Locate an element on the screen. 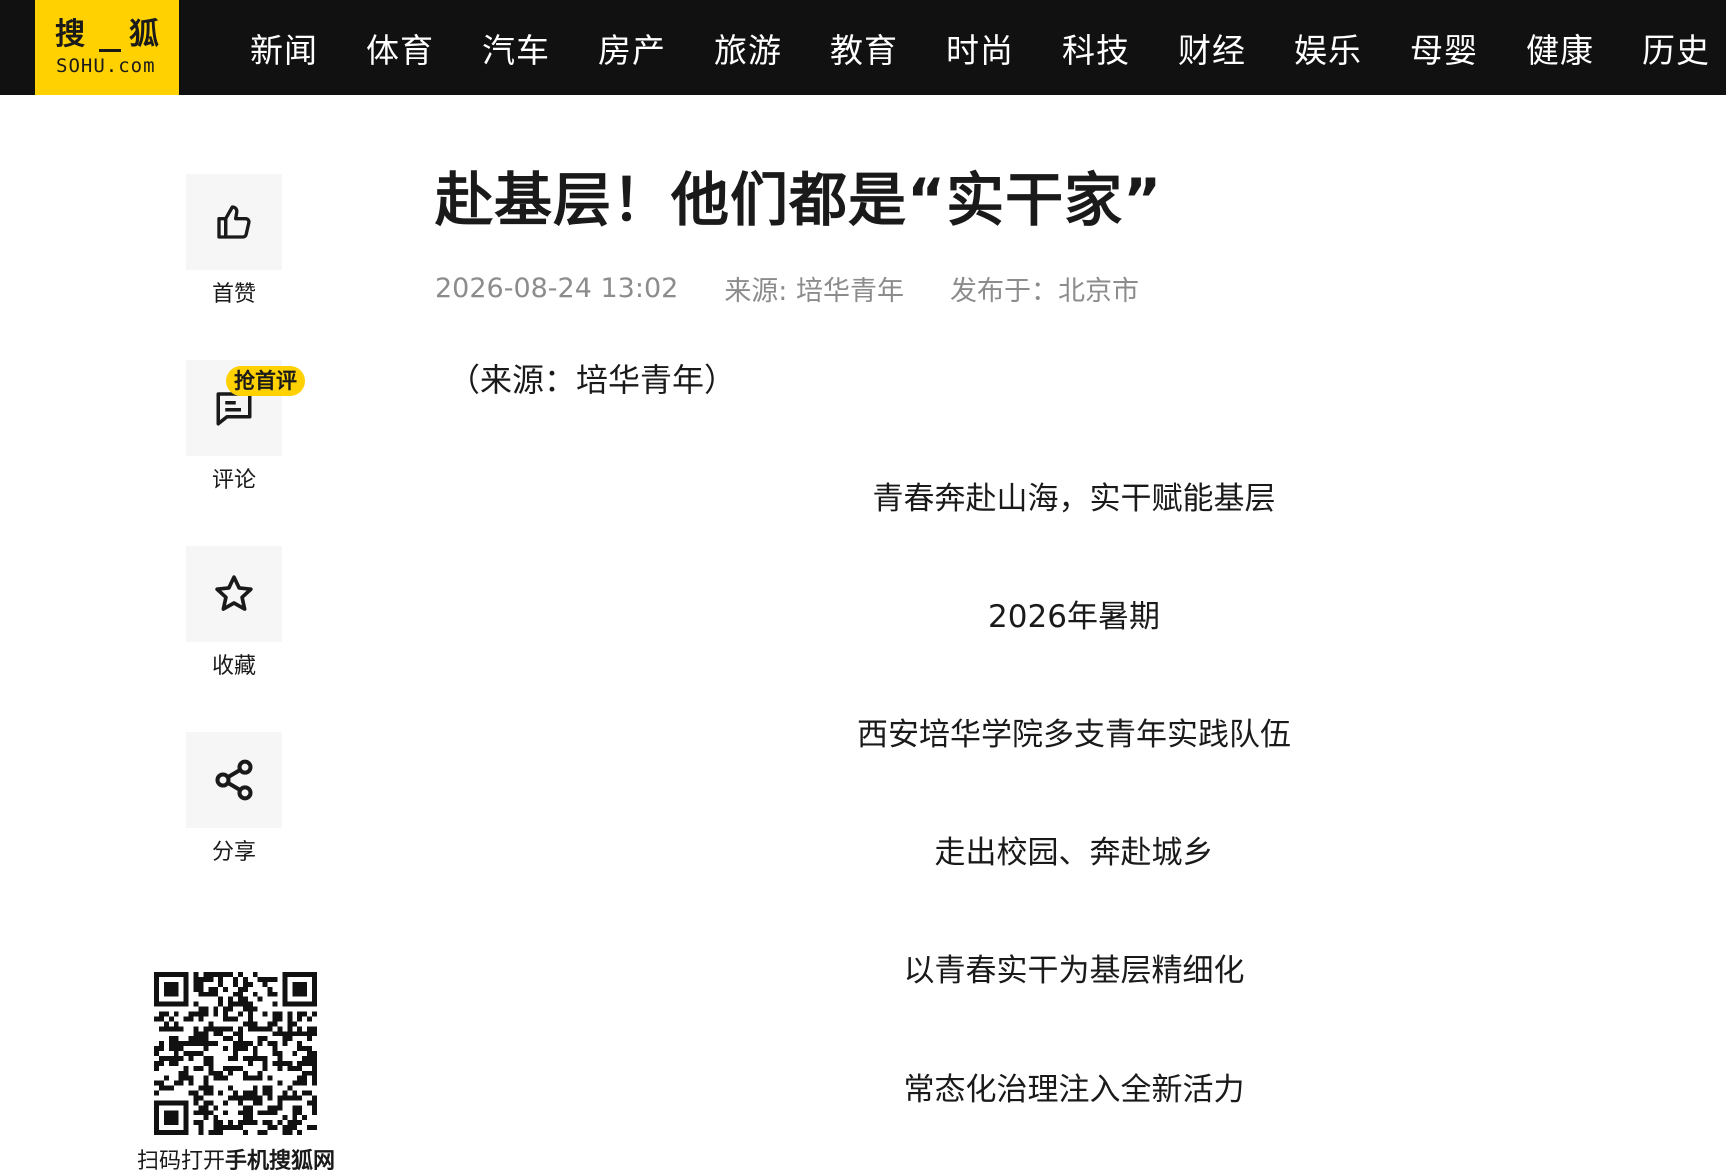 The height and width of the screenshot is (1176, 1726). share-label: 分享 is located at coordinates (233, 852).